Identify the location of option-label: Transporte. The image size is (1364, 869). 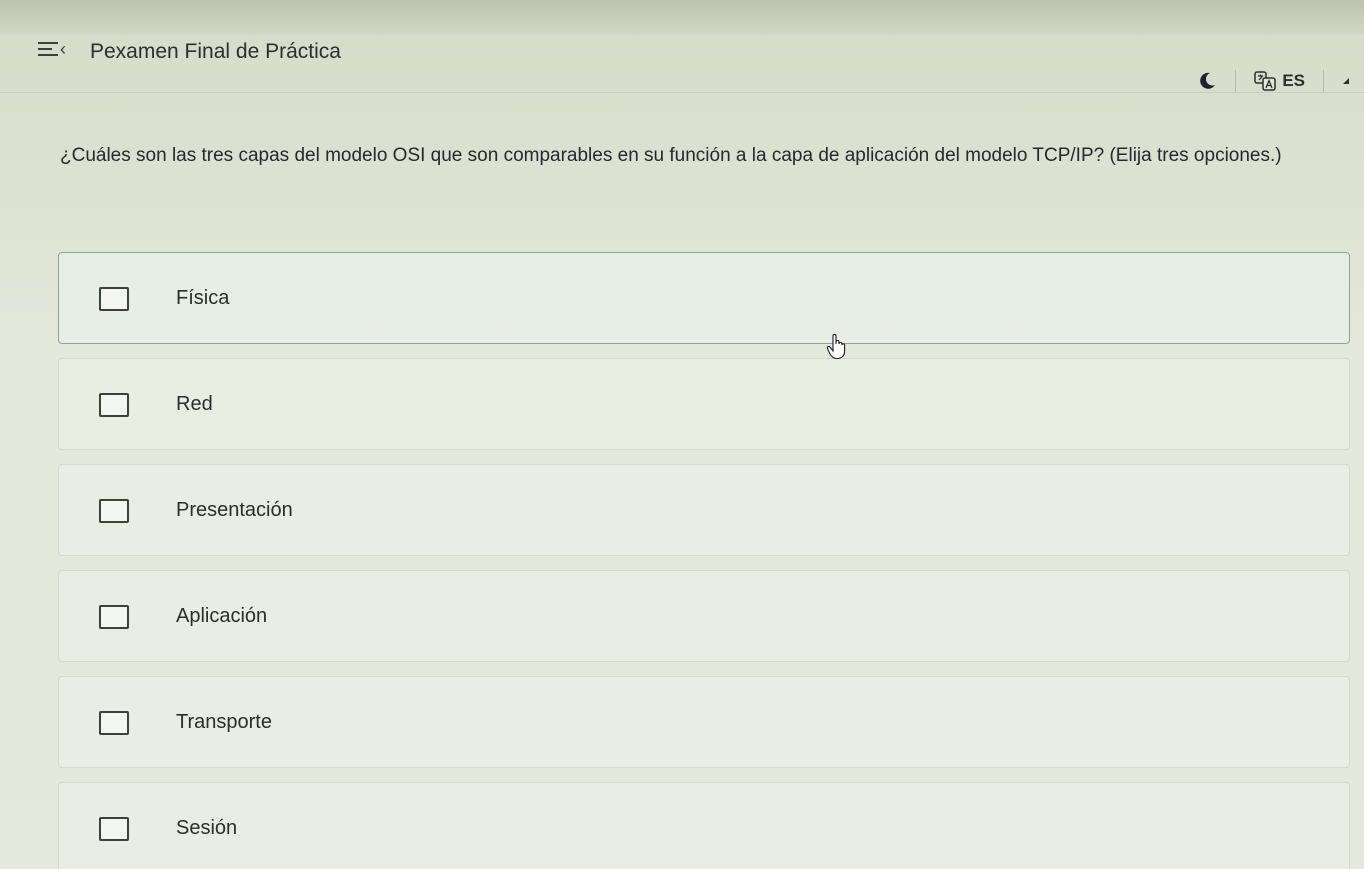
(224, 722).